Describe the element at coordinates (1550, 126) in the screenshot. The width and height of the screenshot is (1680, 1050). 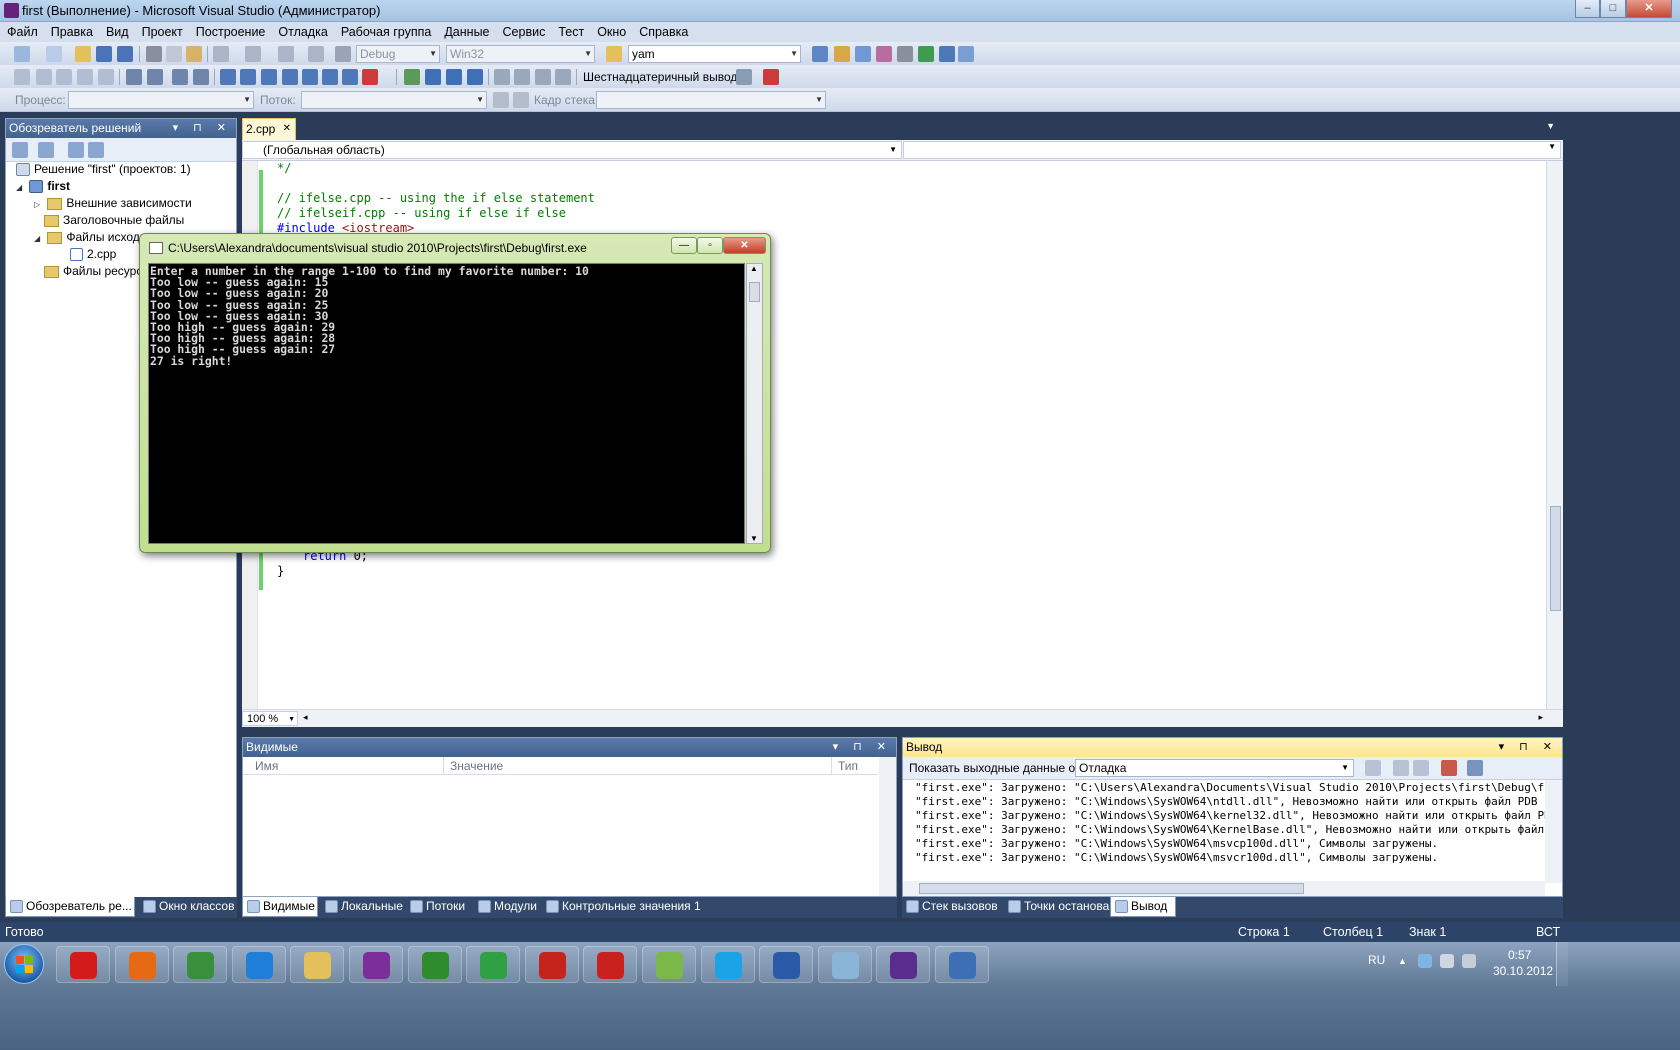
I see `tab-list-chevron-icon: ▼` at that location.